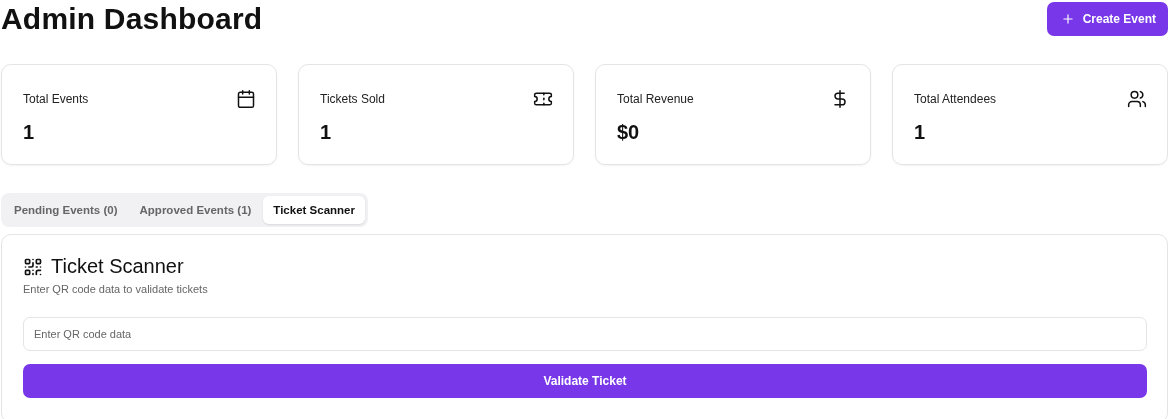  What do you see at coordinates (655, 99) in the screenshot?
I see `stat-label: Total Revenue` at bounding box center [655, 99].